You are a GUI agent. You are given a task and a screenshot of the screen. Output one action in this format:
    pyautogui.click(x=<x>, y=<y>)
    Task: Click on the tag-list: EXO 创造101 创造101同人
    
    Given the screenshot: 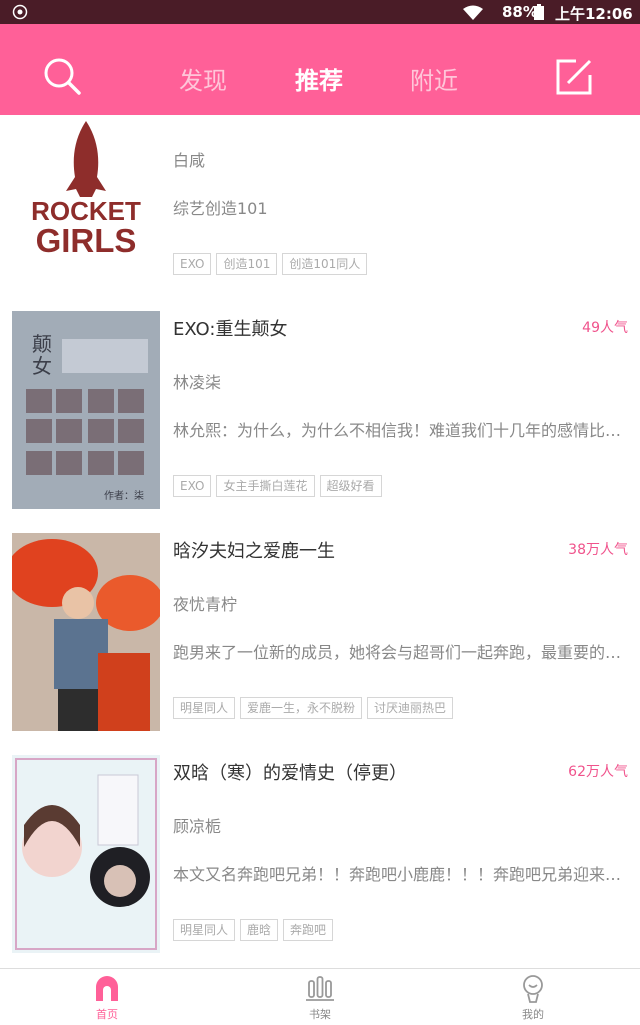 What is the action you would take?
    pyautogui.click(x=270, y=264)
    